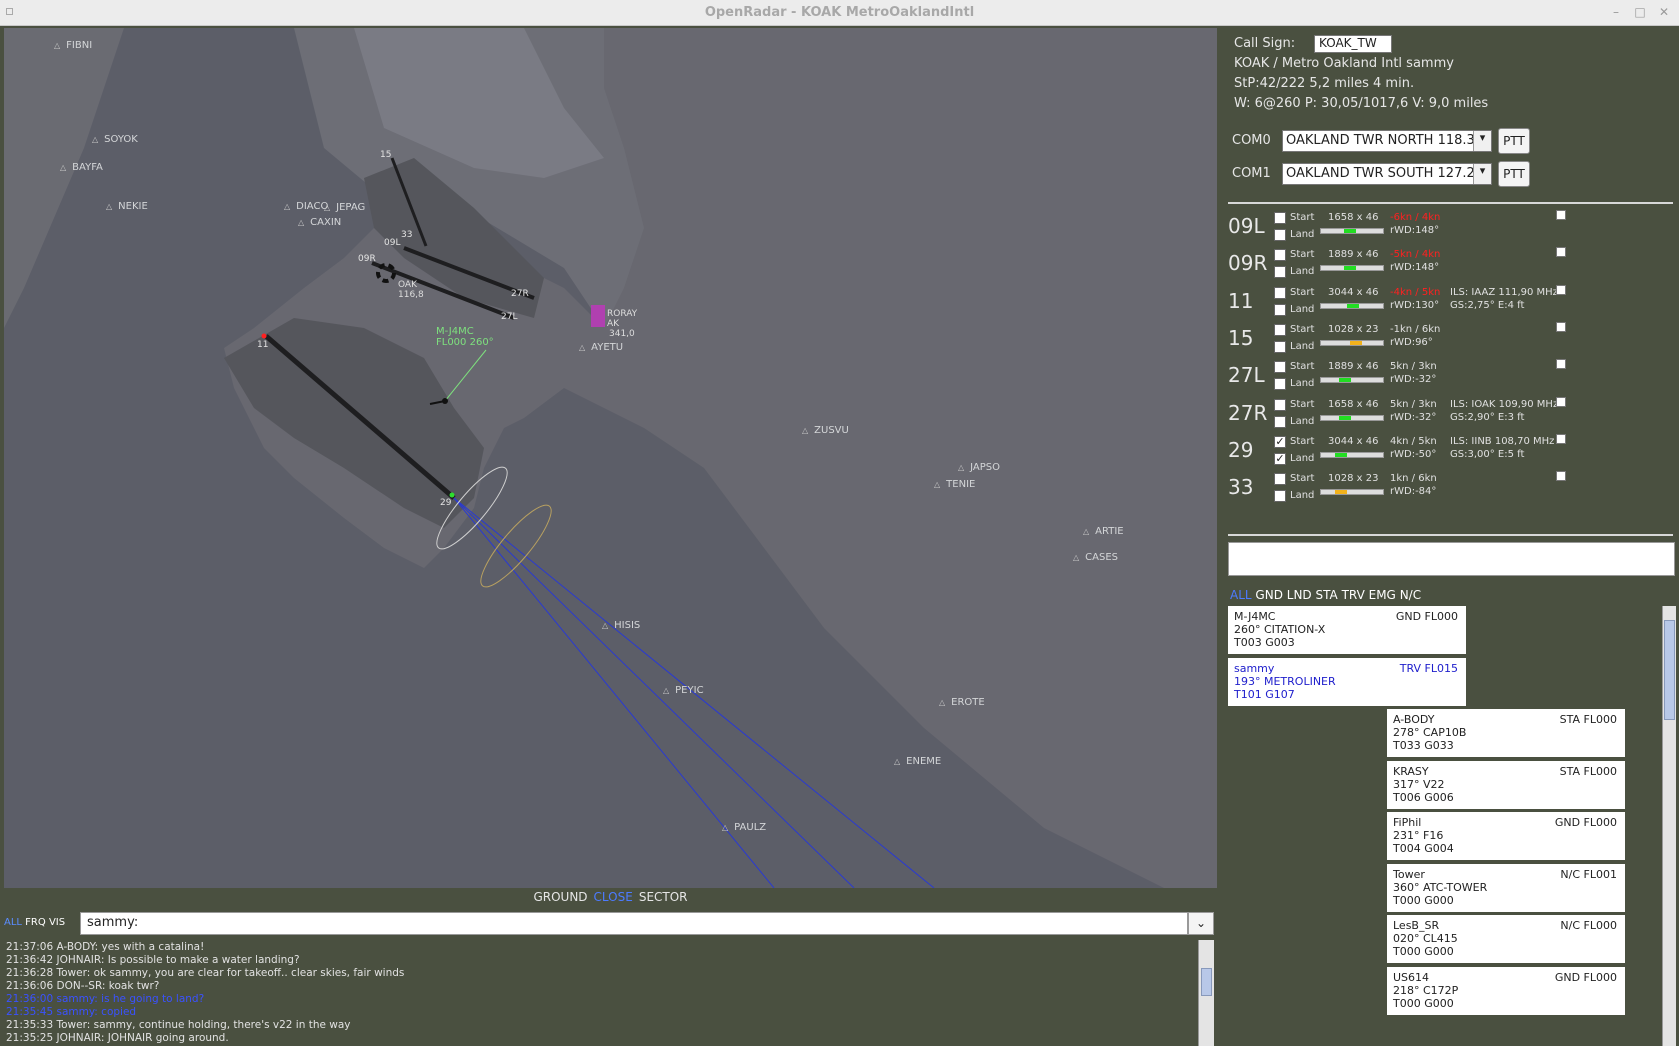  Describe the element at coordinates (1302, 292) in the screenshot. I see `start-label: Start` at that location.